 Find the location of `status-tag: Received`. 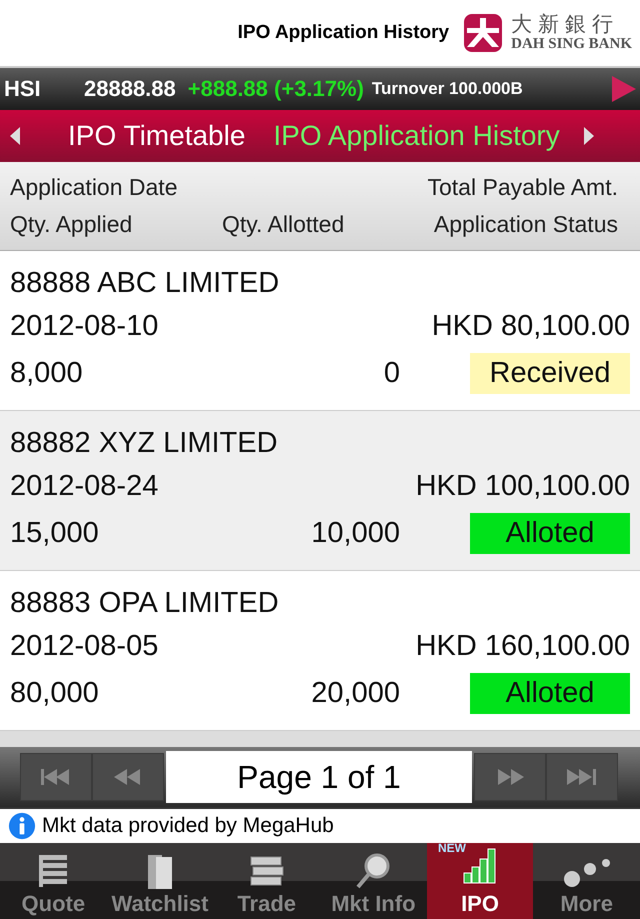

status-tag: Received is located at coordinates (550, 373).